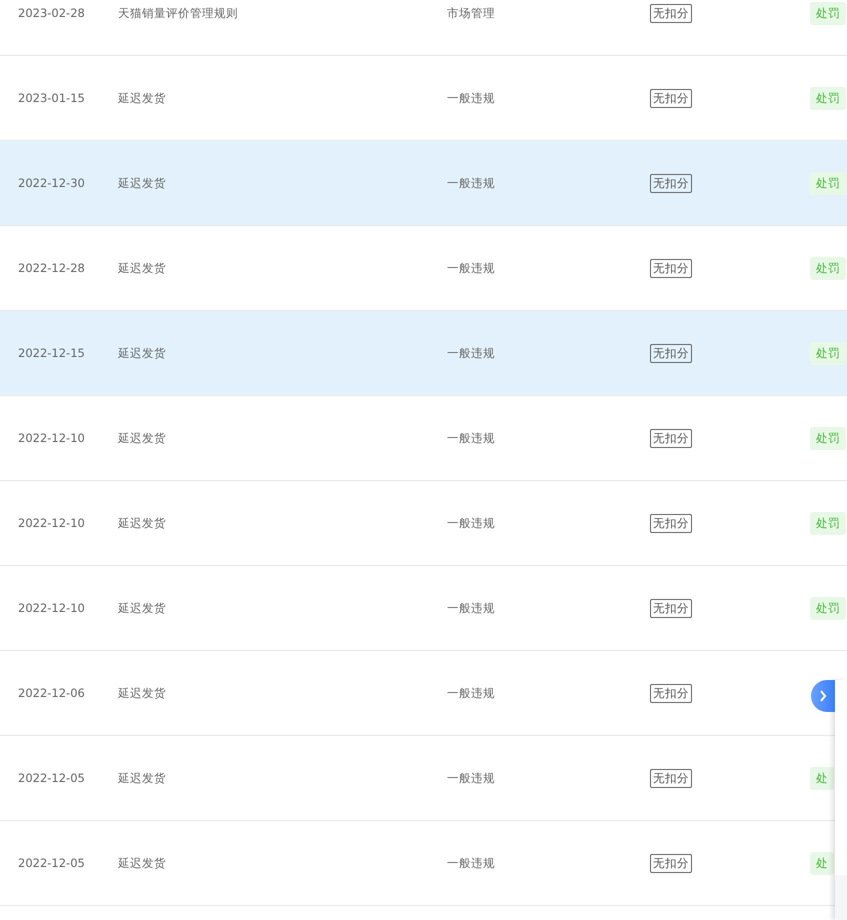 This screenshot has height=920, width=847. What do you see at coordinates (52, 268) in the screenshot?
I see `date-cell-text: 2022-12-28` at bounding box center [52, 268].